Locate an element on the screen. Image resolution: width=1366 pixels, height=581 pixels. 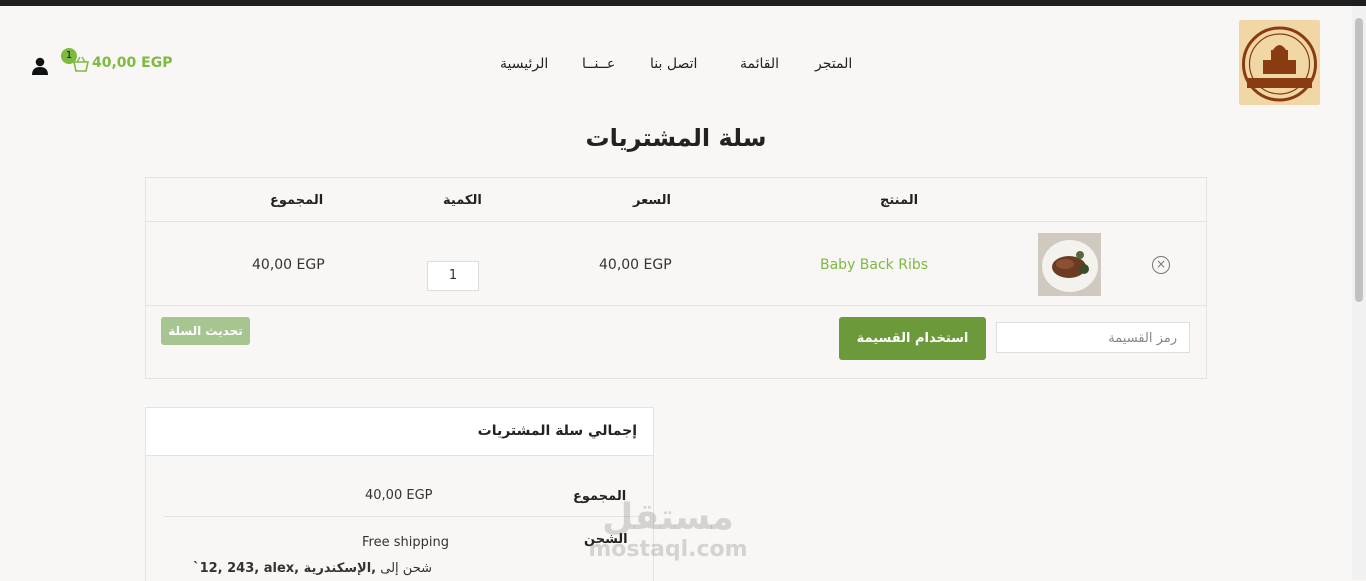
watermark-arabic: مستقل is located at coordinates (668, 517).